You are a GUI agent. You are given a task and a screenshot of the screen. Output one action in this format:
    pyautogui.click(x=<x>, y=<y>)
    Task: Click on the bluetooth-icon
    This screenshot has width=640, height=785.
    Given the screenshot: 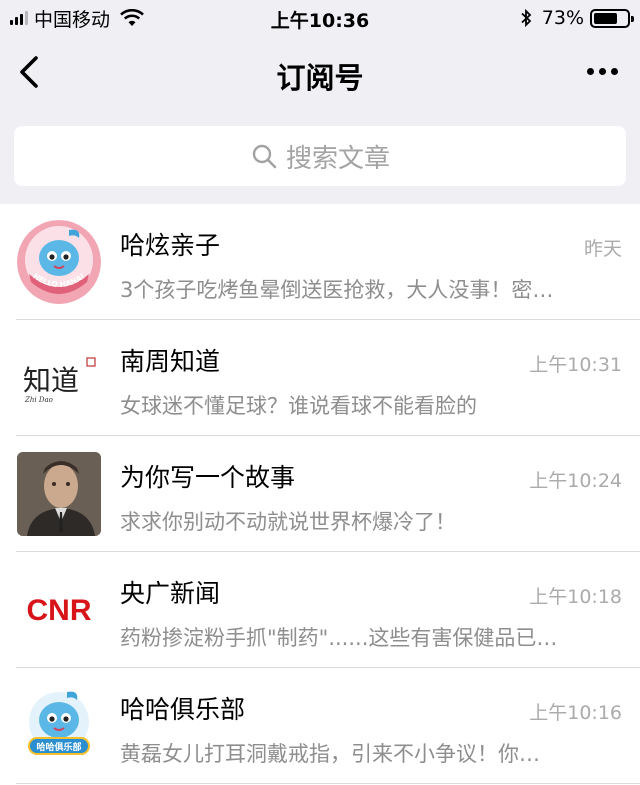 What is the action you would take?
    pyautogui.click(x=526, y=18)
    